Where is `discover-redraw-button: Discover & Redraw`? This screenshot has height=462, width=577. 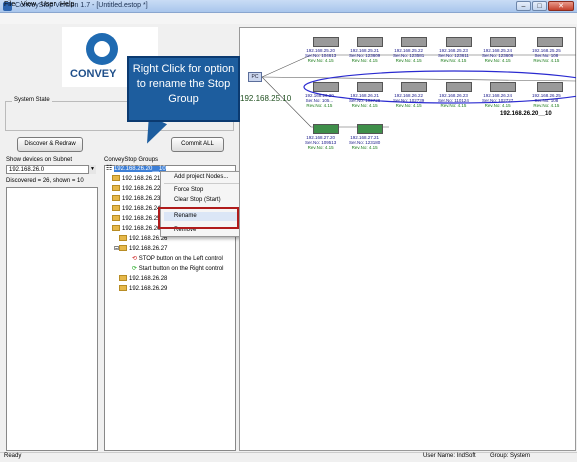
discover-redraw-button: Discover & Redraw is located at coordinates (50, 144).